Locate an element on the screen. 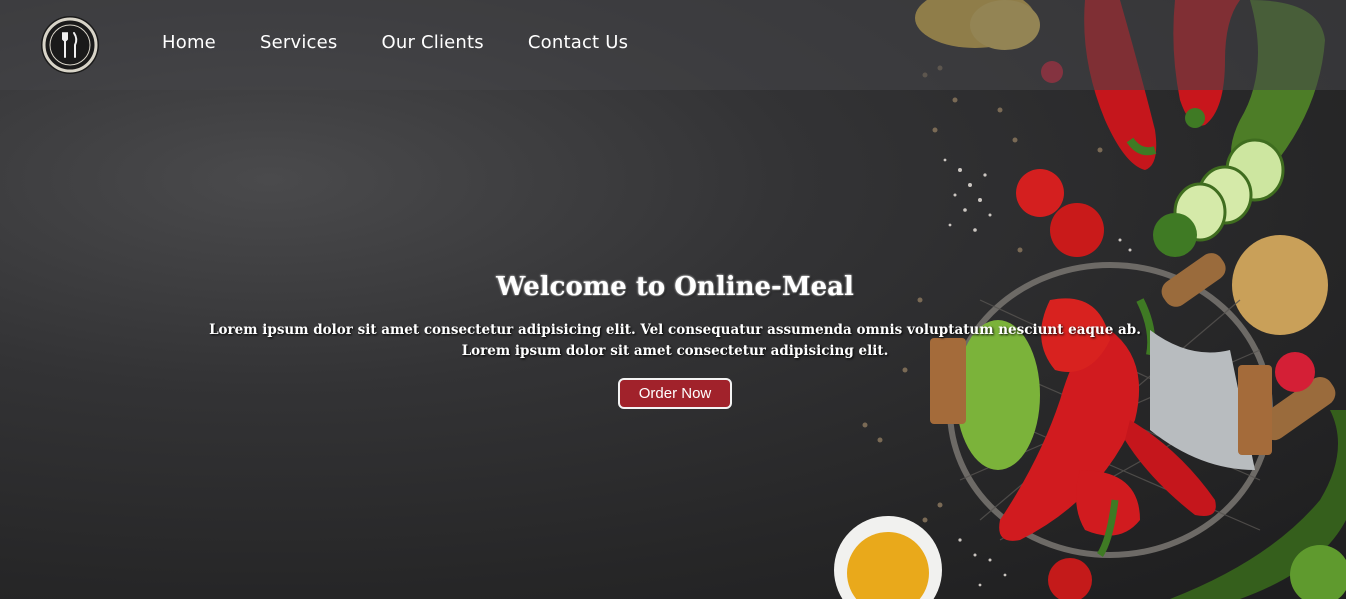  main-nav: Home Services Our Clients Contact Us is located at coordinates (417, 42).